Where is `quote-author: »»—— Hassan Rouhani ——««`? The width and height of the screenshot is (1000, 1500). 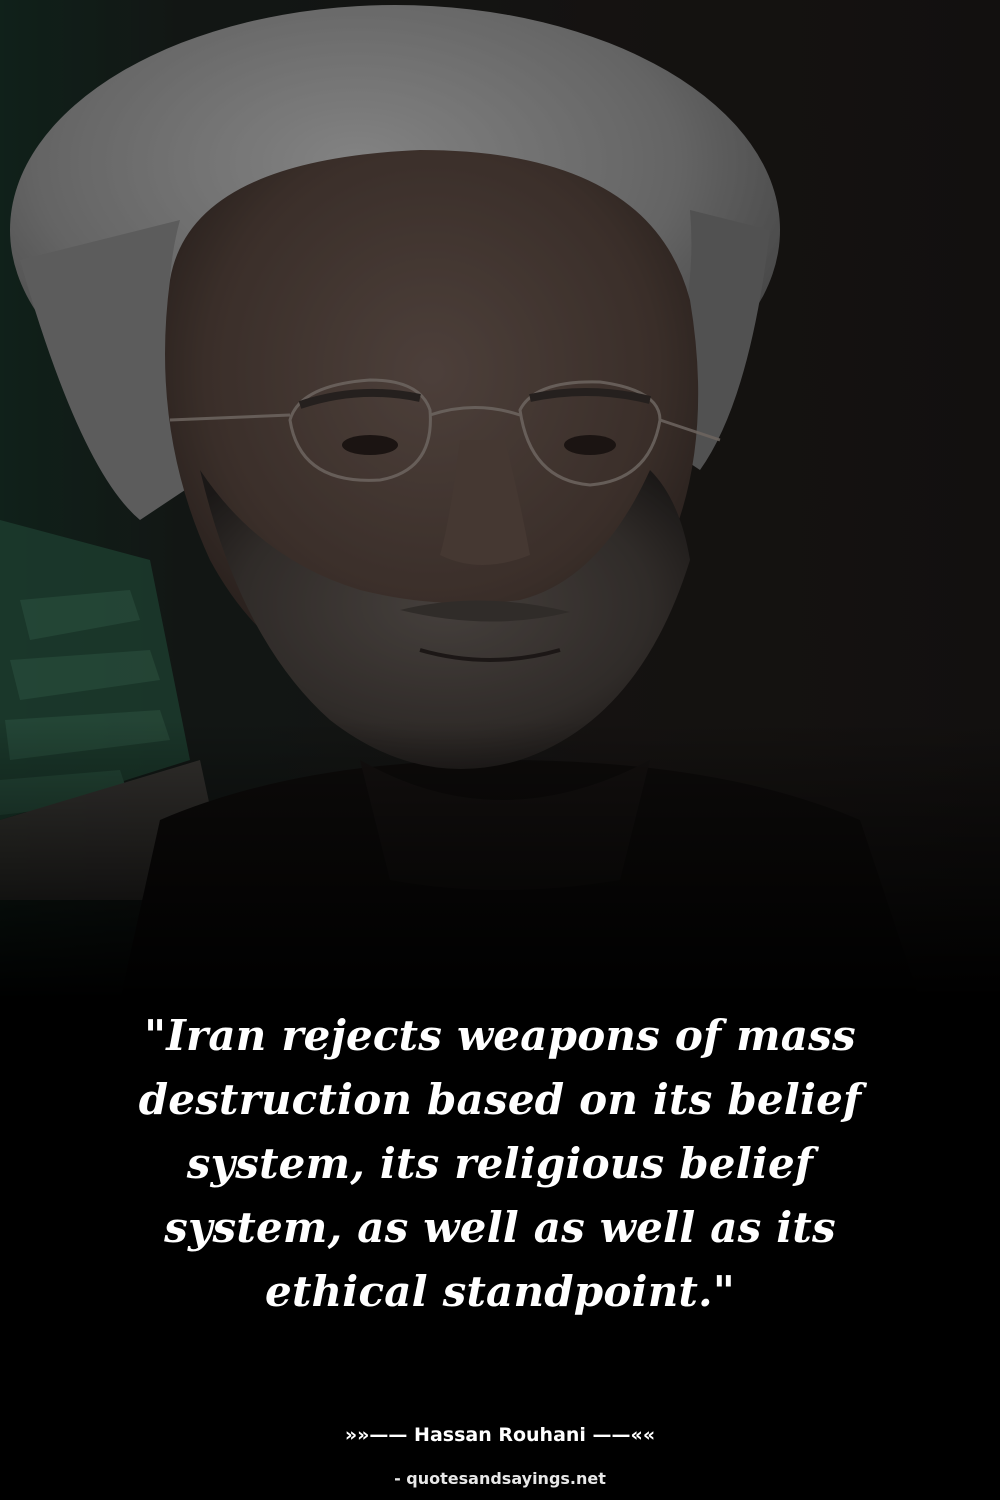
quote-author: »»—— Hassan Rouhani ——«« is located at coordinates (500, 1435).